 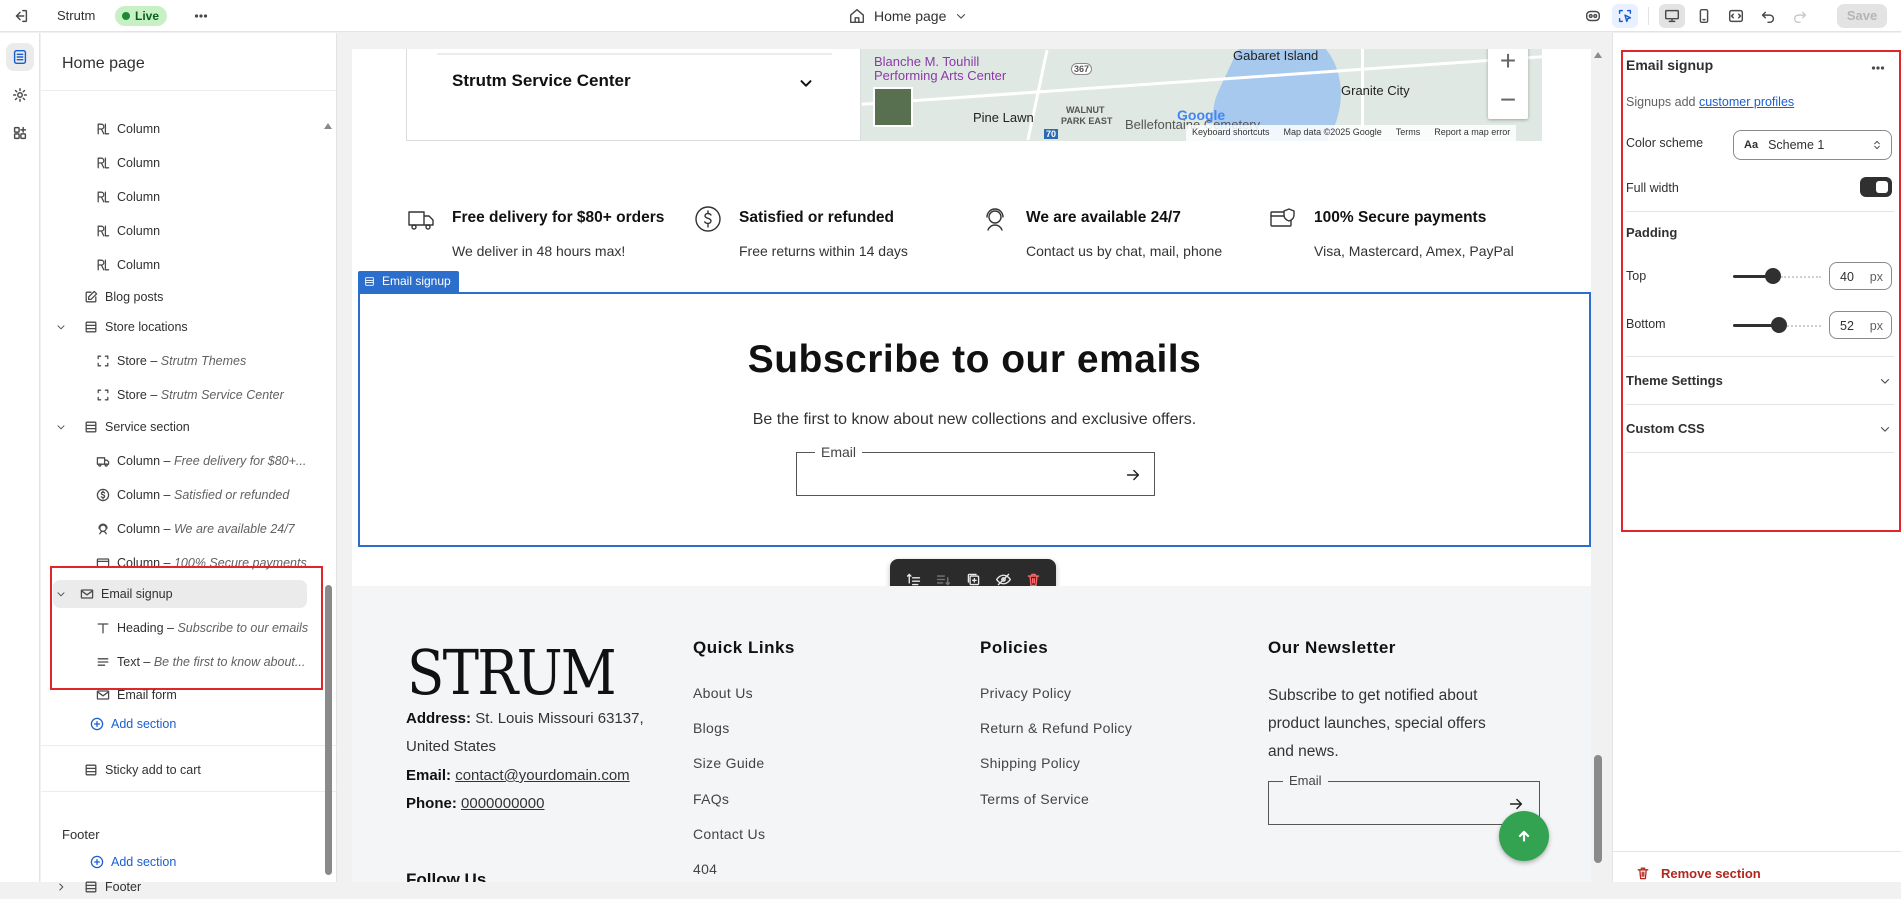 I want to click on map-thumbnail, so click(x=893, y=107).